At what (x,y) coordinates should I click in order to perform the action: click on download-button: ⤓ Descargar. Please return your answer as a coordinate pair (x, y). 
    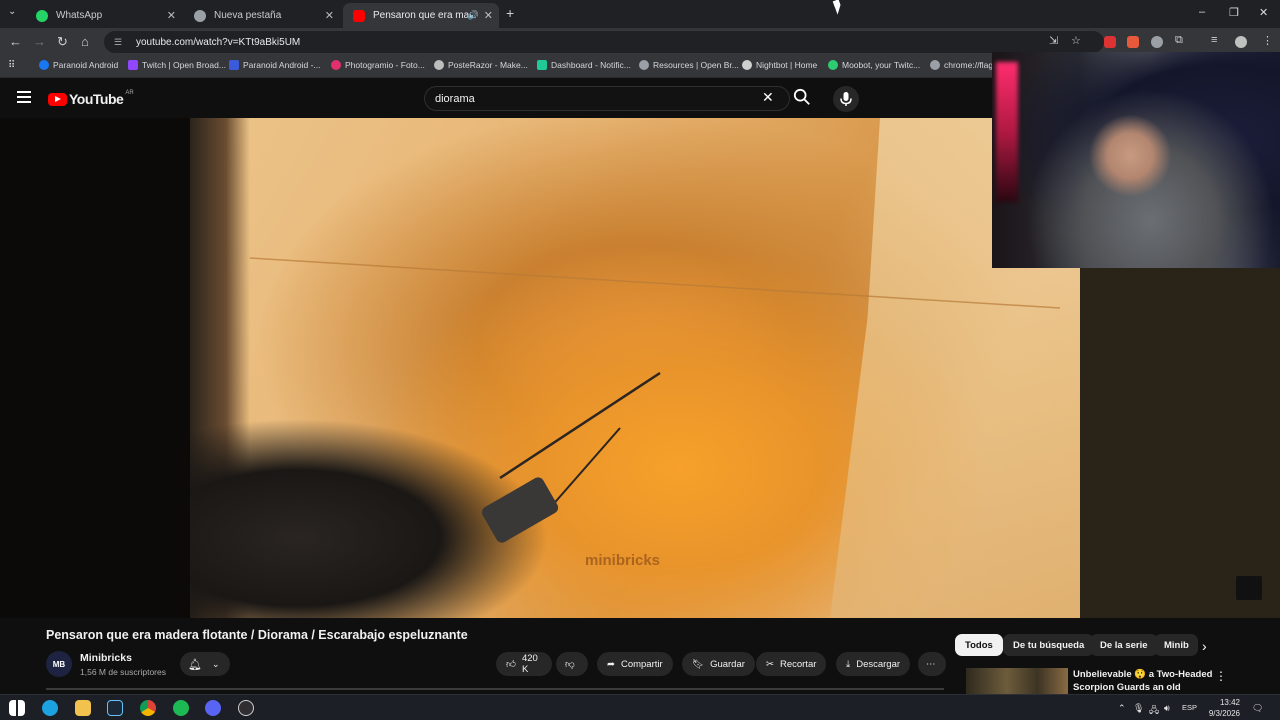
    Looking at the image, I should click on (873, 664).